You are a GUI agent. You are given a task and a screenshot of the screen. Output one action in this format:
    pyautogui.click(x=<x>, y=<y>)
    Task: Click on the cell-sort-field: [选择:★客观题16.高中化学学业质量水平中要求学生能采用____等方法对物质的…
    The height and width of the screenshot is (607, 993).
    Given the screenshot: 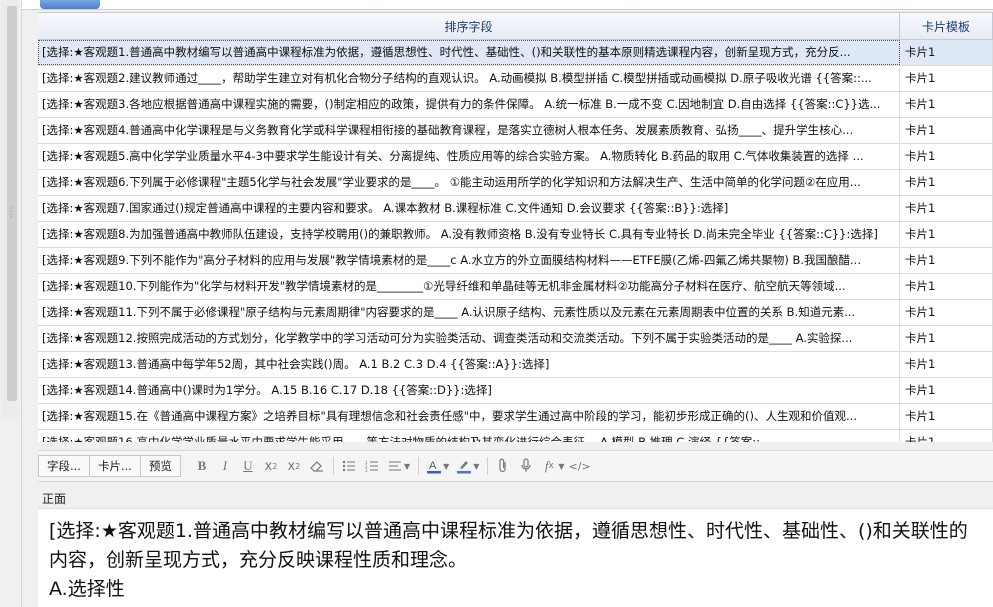 What is the action you would take?
    pyautogui.click(x=469, y=436)
    